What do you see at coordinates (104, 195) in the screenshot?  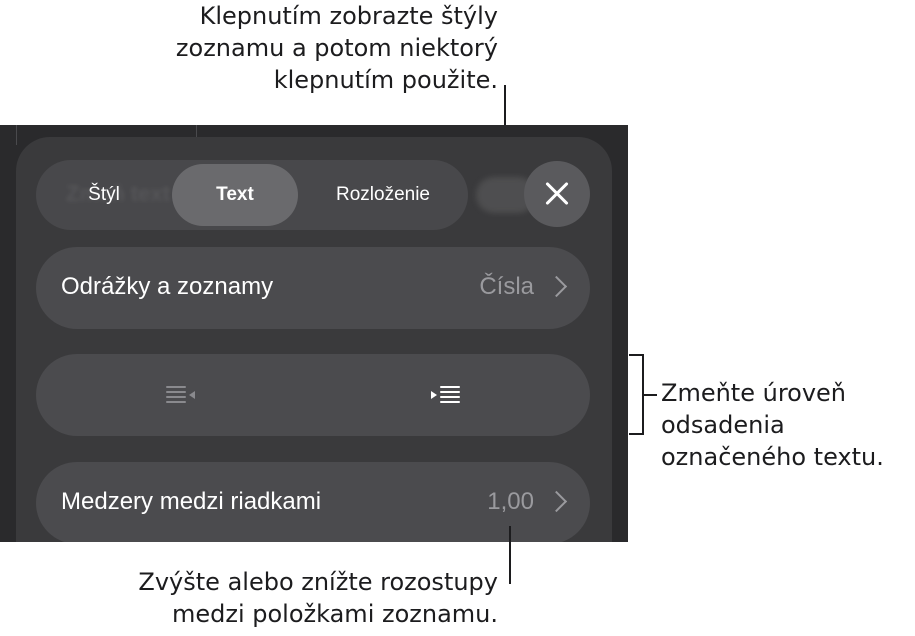 I see `tab-style: Štýl` at bounding box center [104, 195].